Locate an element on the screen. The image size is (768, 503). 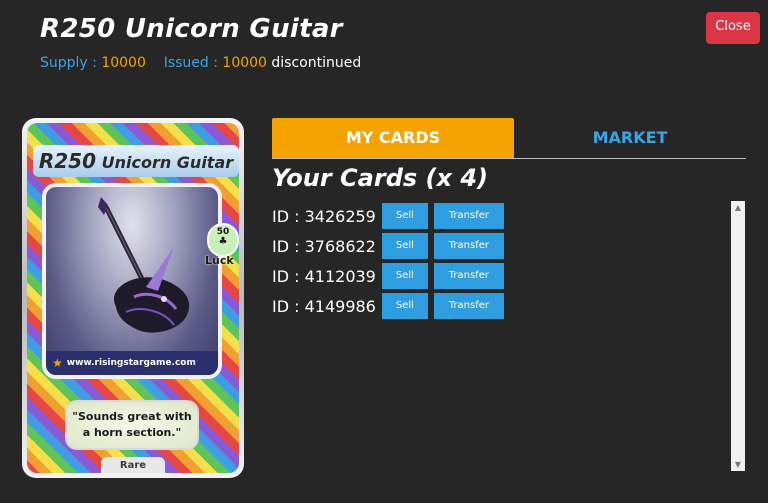
card-row: ID : 3768622 Sell Transfer is located at coordinates (388, 246).